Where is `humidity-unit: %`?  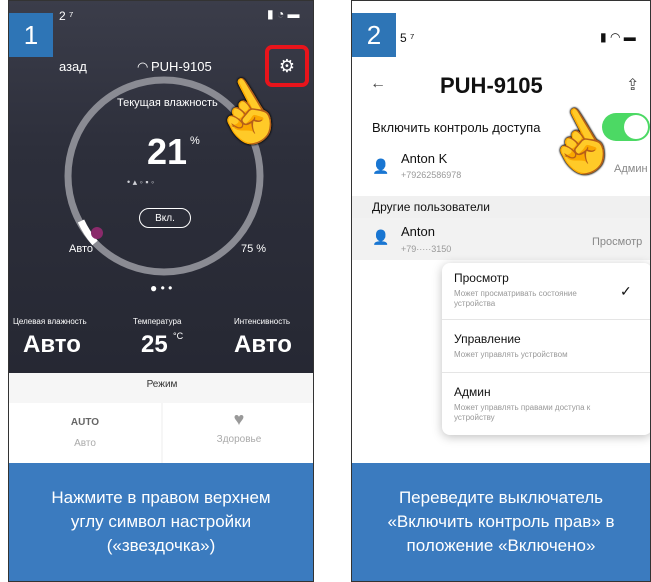
humidity-unit: % is located at coordinates (195, 141).